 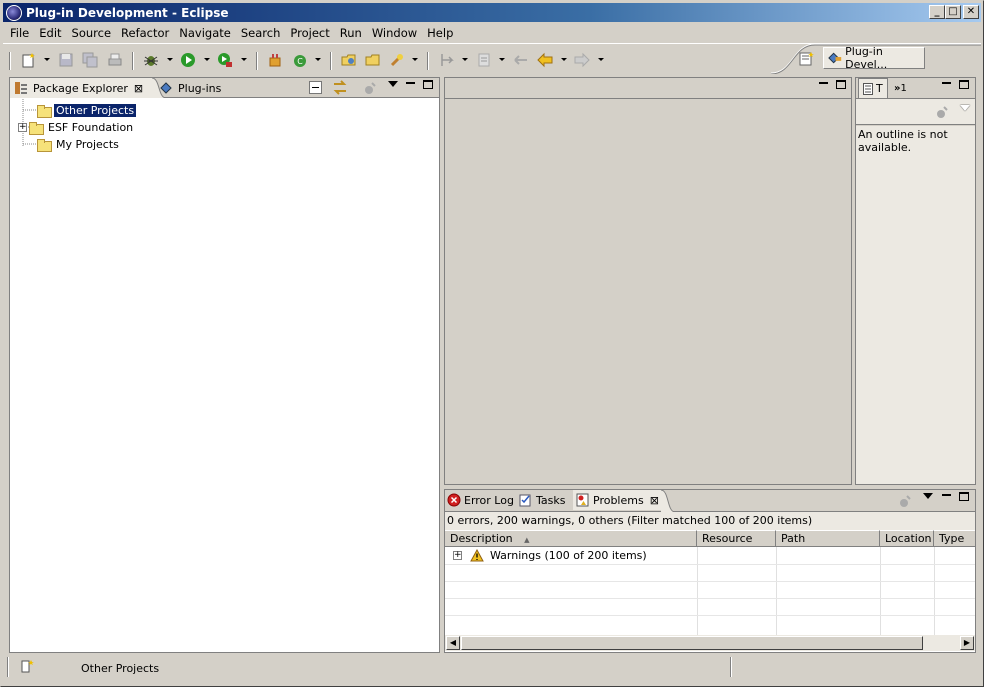 What do you see at coordinates (710, 564) in the screenshot?
I see `row-divider` at bounding box center [710, 564].